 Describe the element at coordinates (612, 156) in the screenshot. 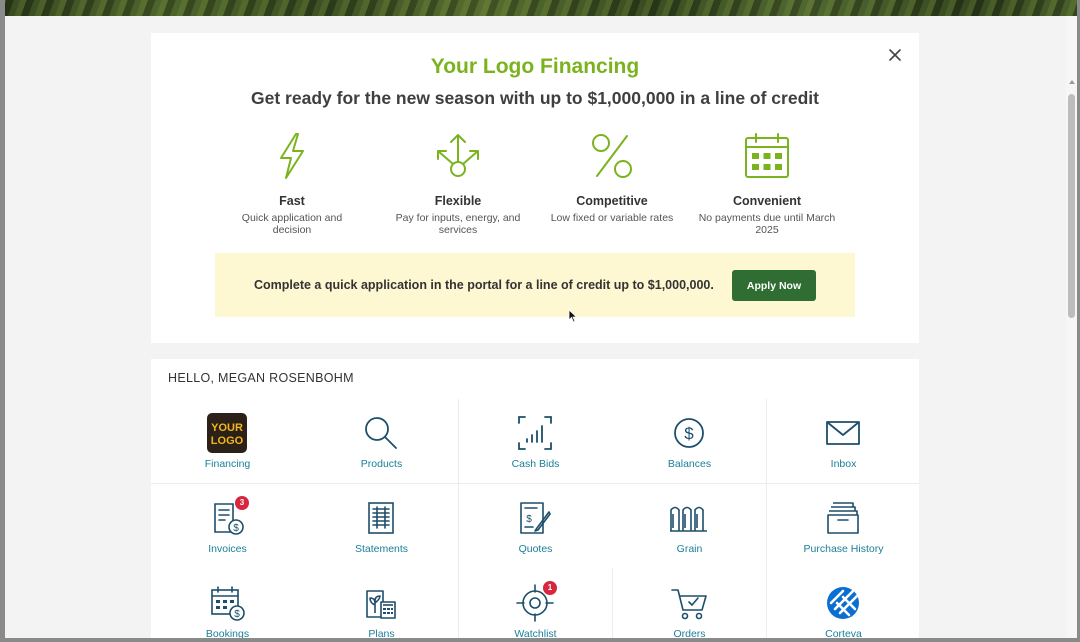

I see `percent-icon` at that location.